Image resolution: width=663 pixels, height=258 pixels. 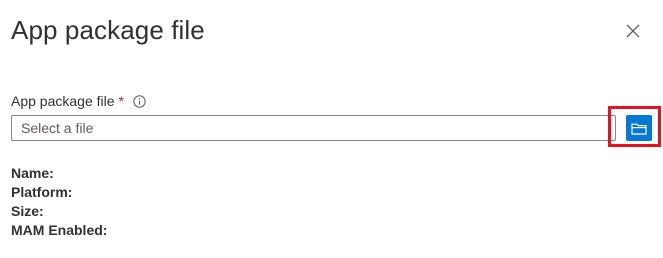 What do you see at coordinates (121, 101) in the screenshot?
I see `required-marker: *` at bounding box center [121, 101].